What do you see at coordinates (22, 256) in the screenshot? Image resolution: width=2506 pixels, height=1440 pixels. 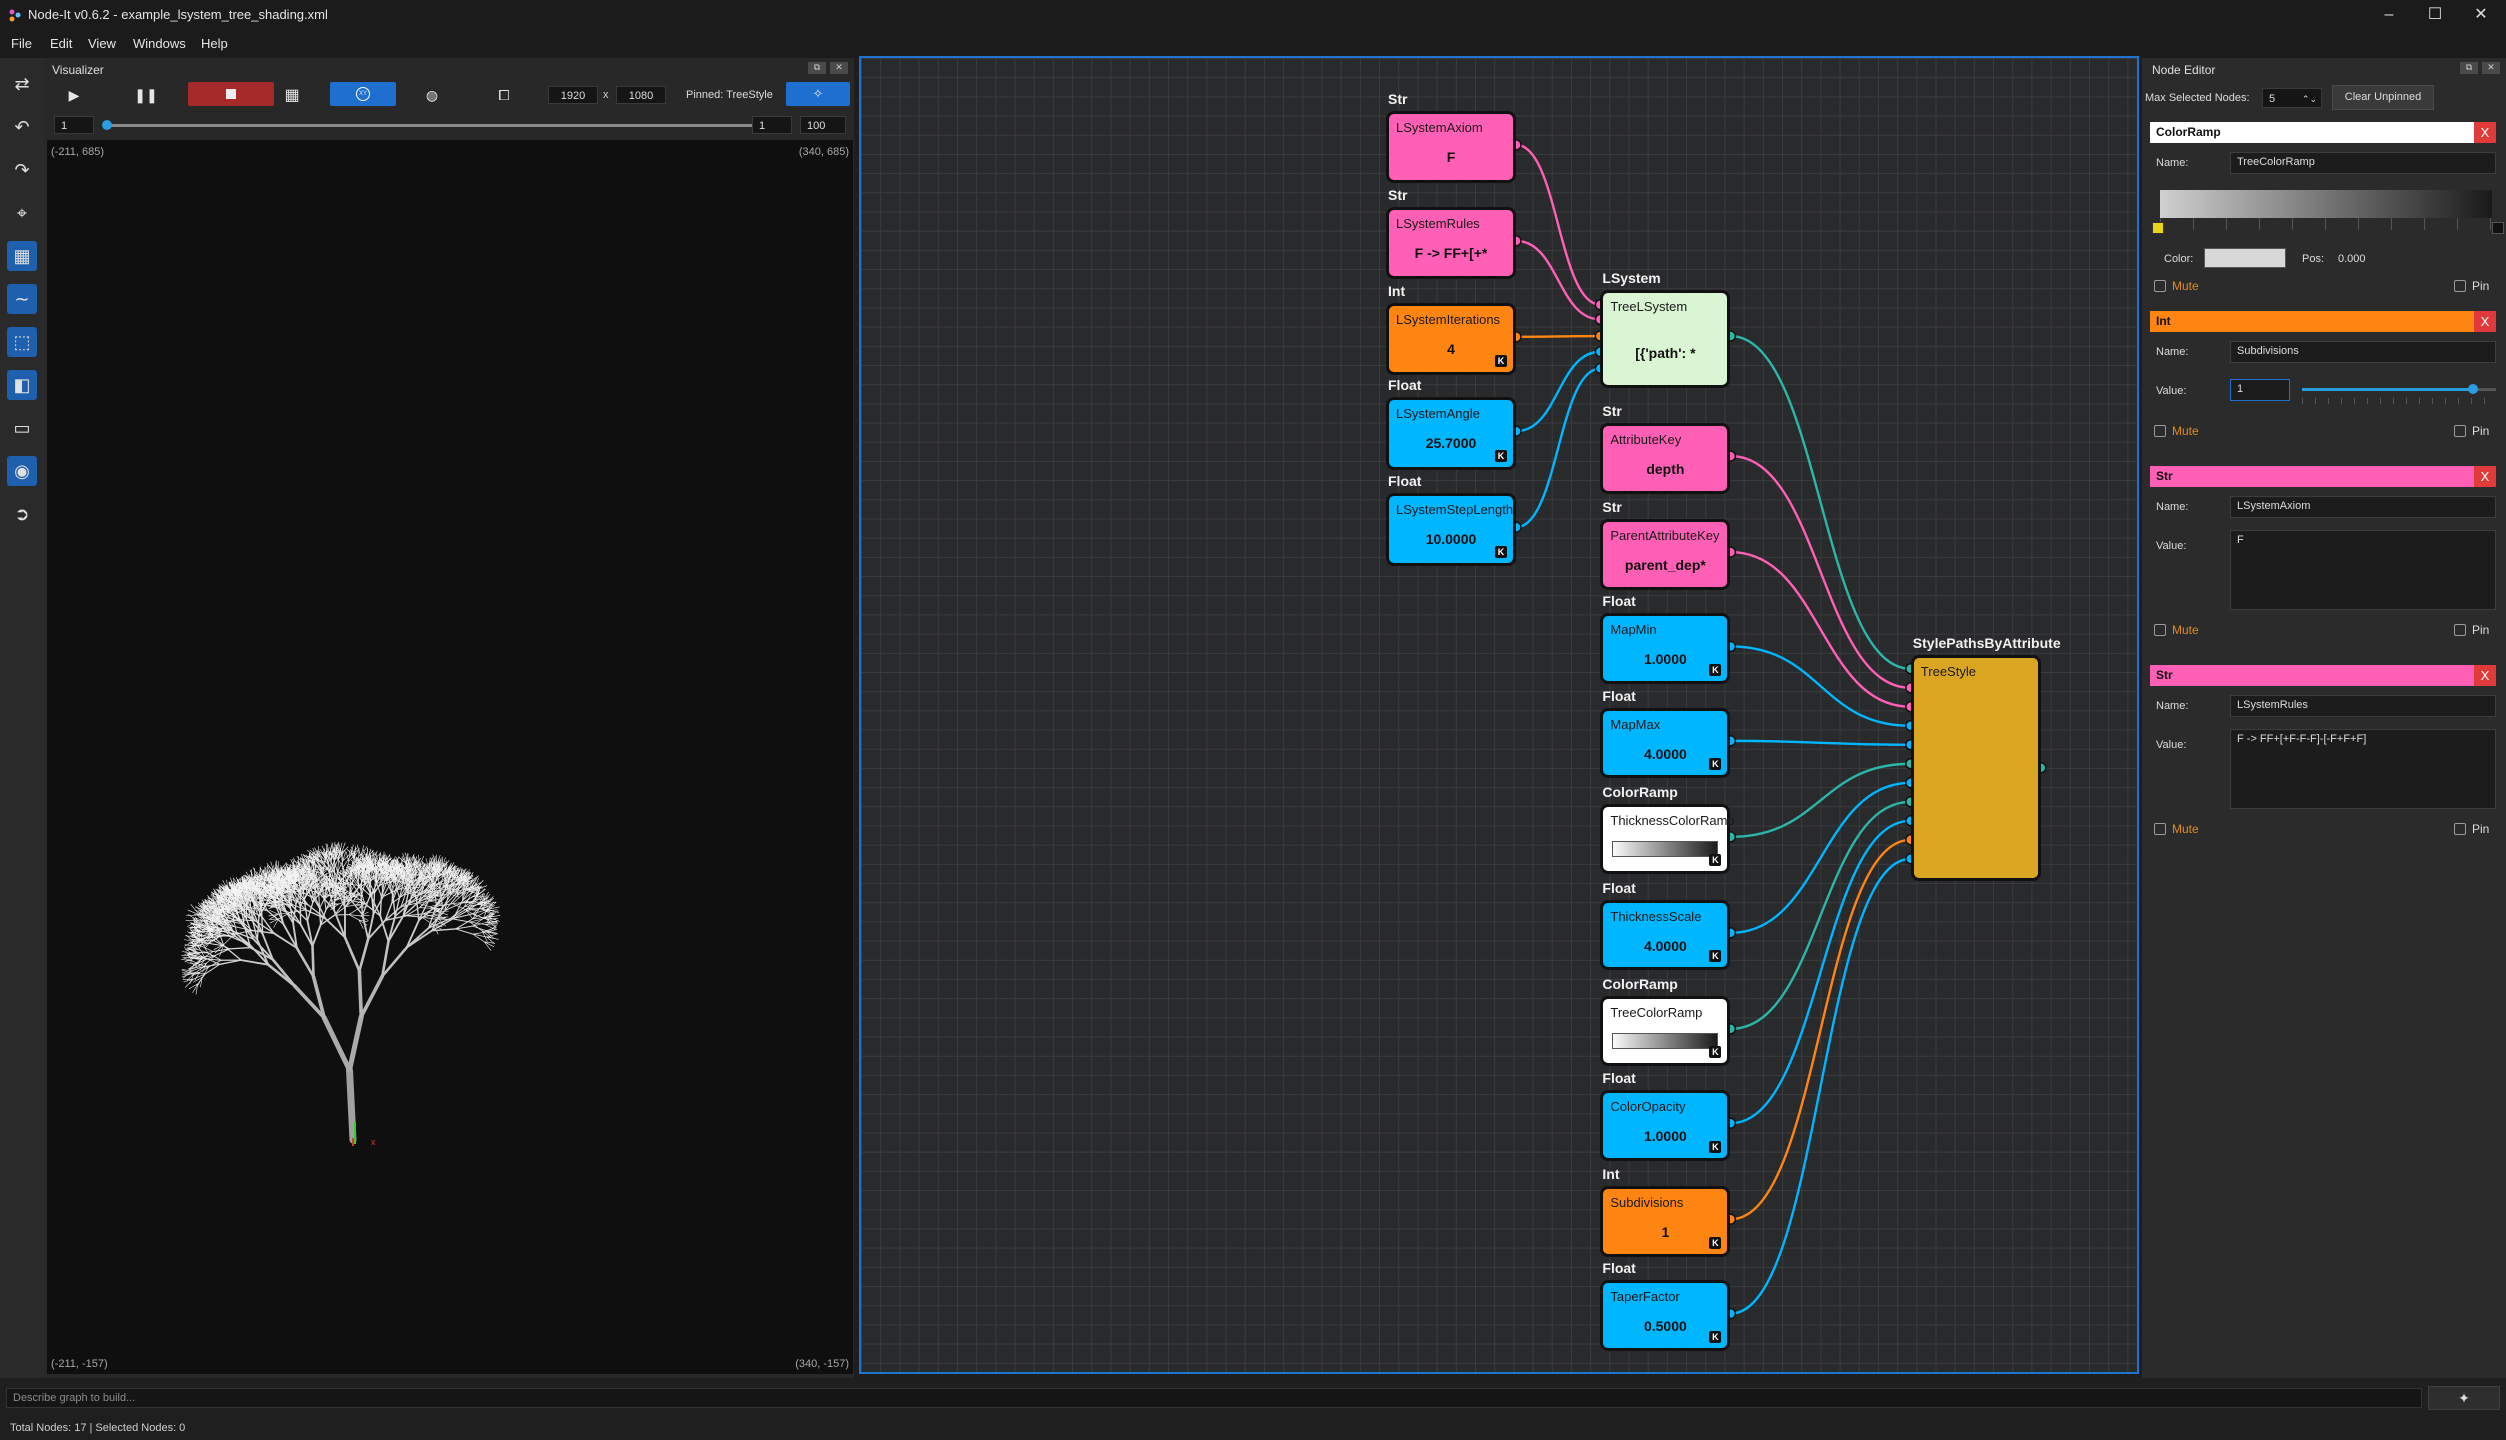 I see `grid-icon: ▦` at bounding box center [22, 256].